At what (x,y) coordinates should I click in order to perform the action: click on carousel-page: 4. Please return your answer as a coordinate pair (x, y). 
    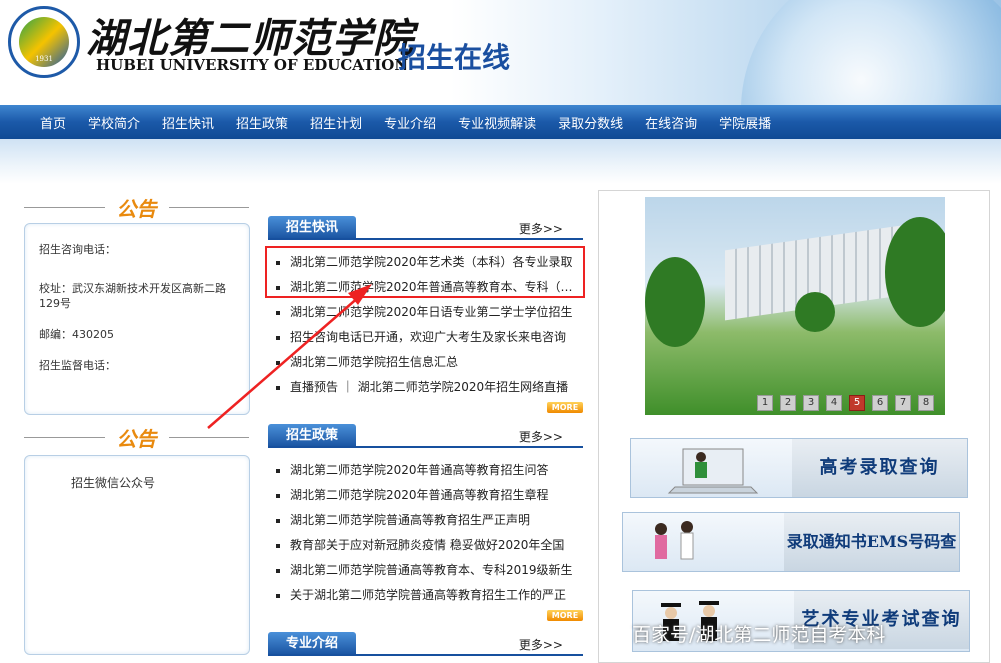
    Looking at the image, I should click on (834, 403).